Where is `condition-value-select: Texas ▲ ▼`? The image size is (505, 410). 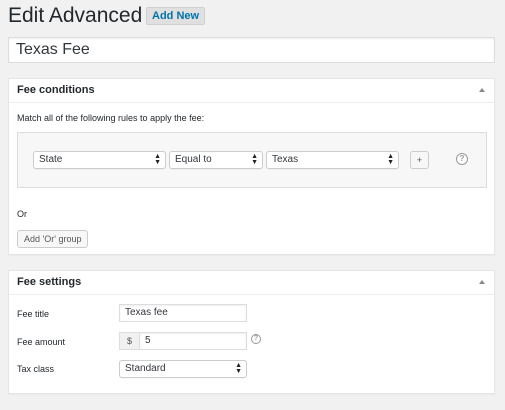 condition-value-select: Texas ▲ ▼ is located at coordinates (332, 160).